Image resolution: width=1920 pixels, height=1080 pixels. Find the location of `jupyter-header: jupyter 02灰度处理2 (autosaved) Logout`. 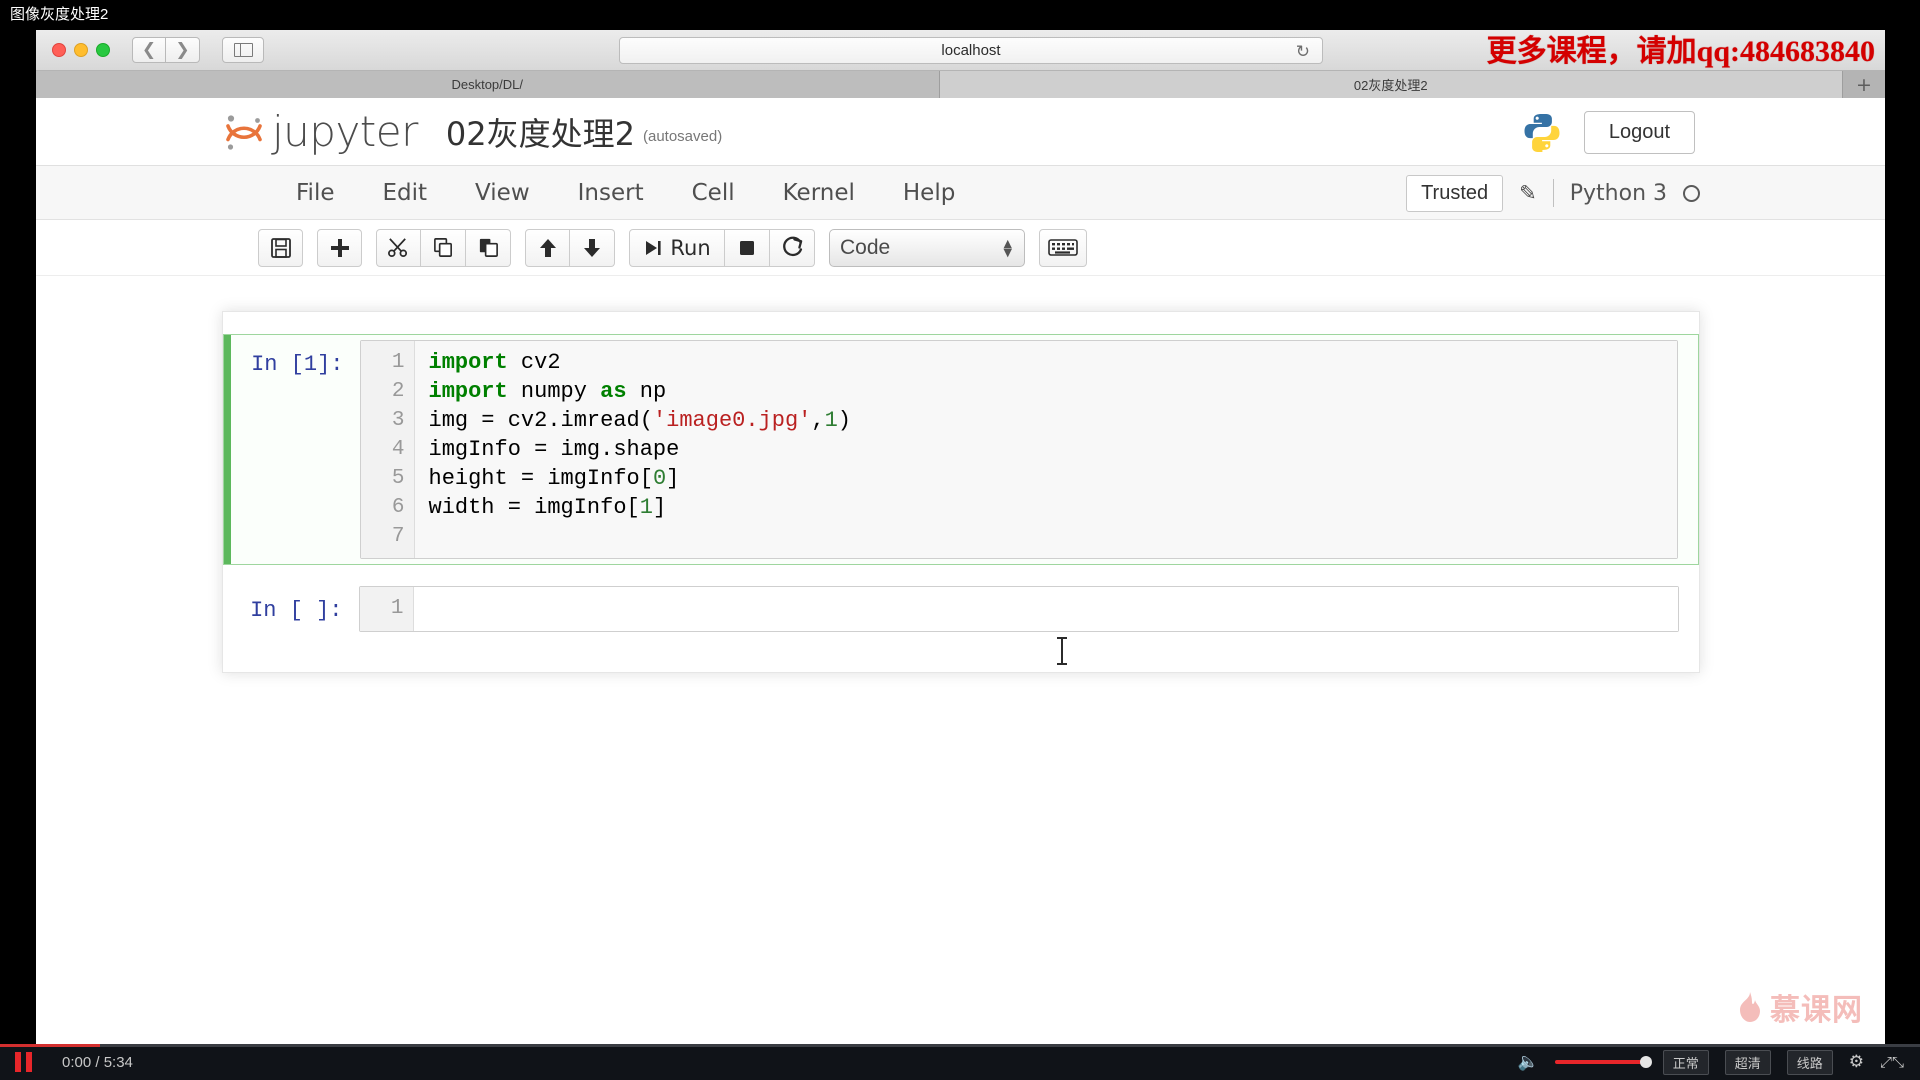

jupyter-header: jupyter 02灰度处理2 (autosaved) Logout is located at coordinates (960, 132).